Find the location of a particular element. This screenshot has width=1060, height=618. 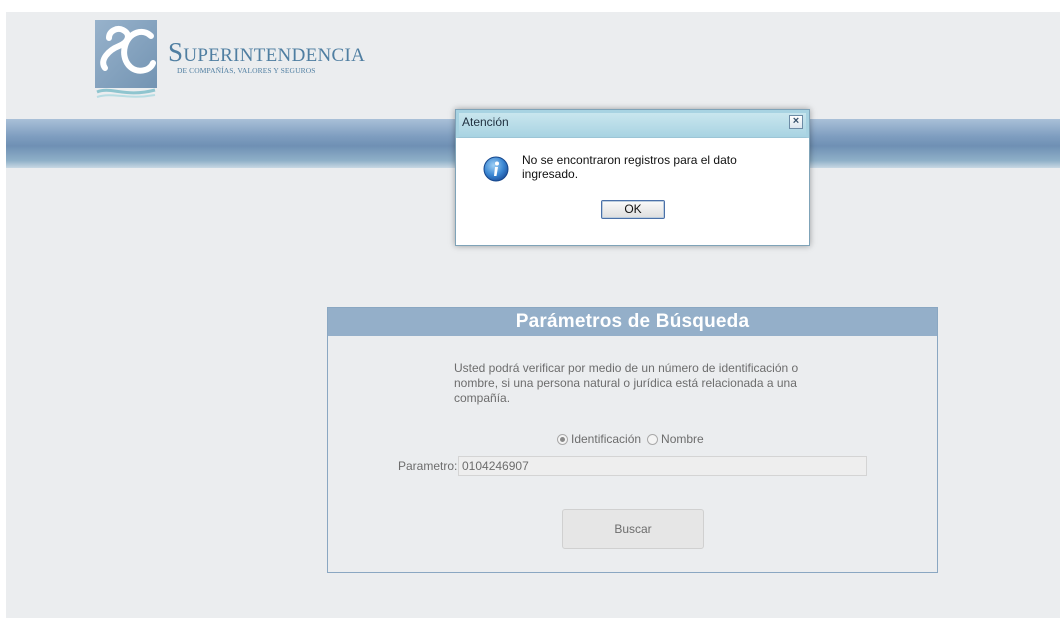

brand-title: SUPERINTENDENCIA is located at coordinates (267, 52).